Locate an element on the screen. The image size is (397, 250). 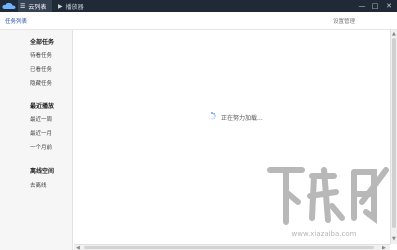
toolbar: 任务列表 设置管理 is located at coordinates (198, 21).